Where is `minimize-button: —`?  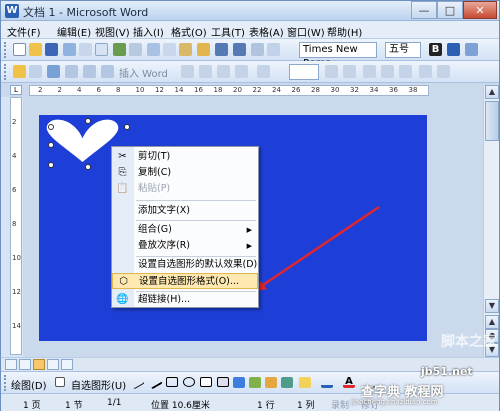
minimize-button: — is located at coordinates (424, 10).